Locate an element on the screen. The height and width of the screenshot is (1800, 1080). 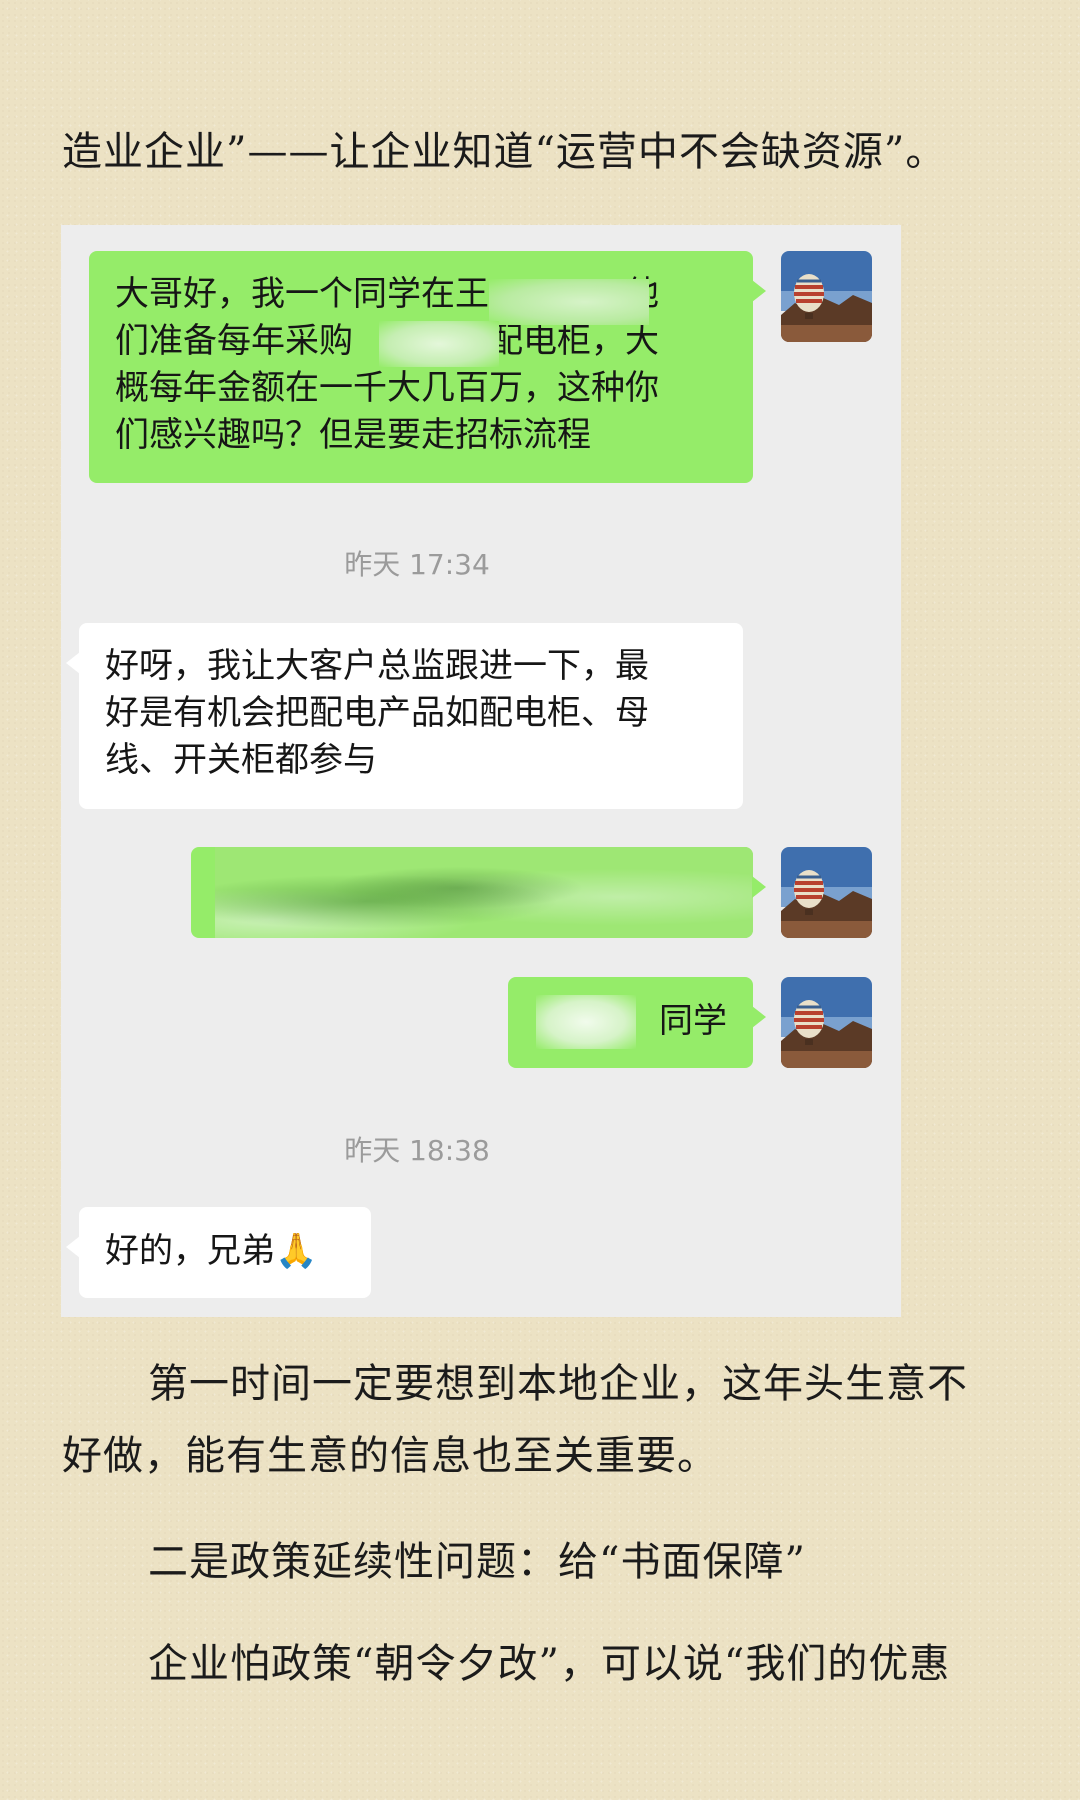
article-paragraph-3: 企业怕政策“朝令夕改”，可以说“我们的优惠 is located at coordinates (549, 1664).